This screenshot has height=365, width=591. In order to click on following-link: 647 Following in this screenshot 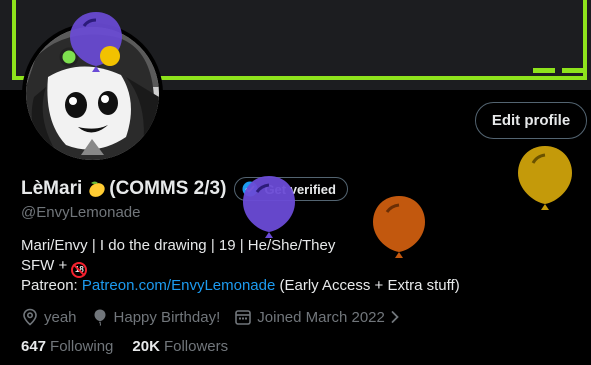, I will do `click(67, 346)`.